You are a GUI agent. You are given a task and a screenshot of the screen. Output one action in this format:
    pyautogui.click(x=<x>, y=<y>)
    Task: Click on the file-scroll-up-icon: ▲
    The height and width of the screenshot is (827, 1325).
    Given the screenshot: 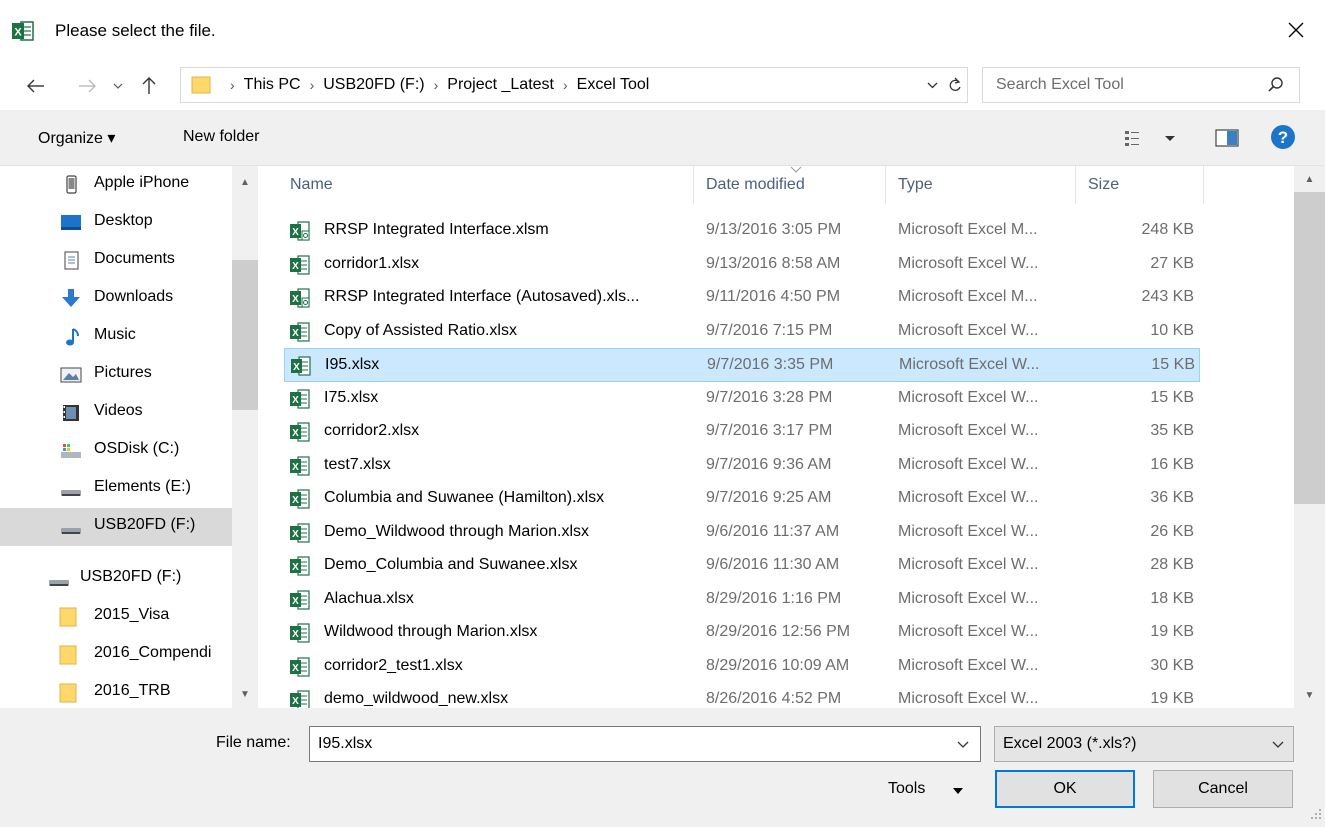 What is the action you would take?
    pyautogui.click(x=1309, y=179)
    